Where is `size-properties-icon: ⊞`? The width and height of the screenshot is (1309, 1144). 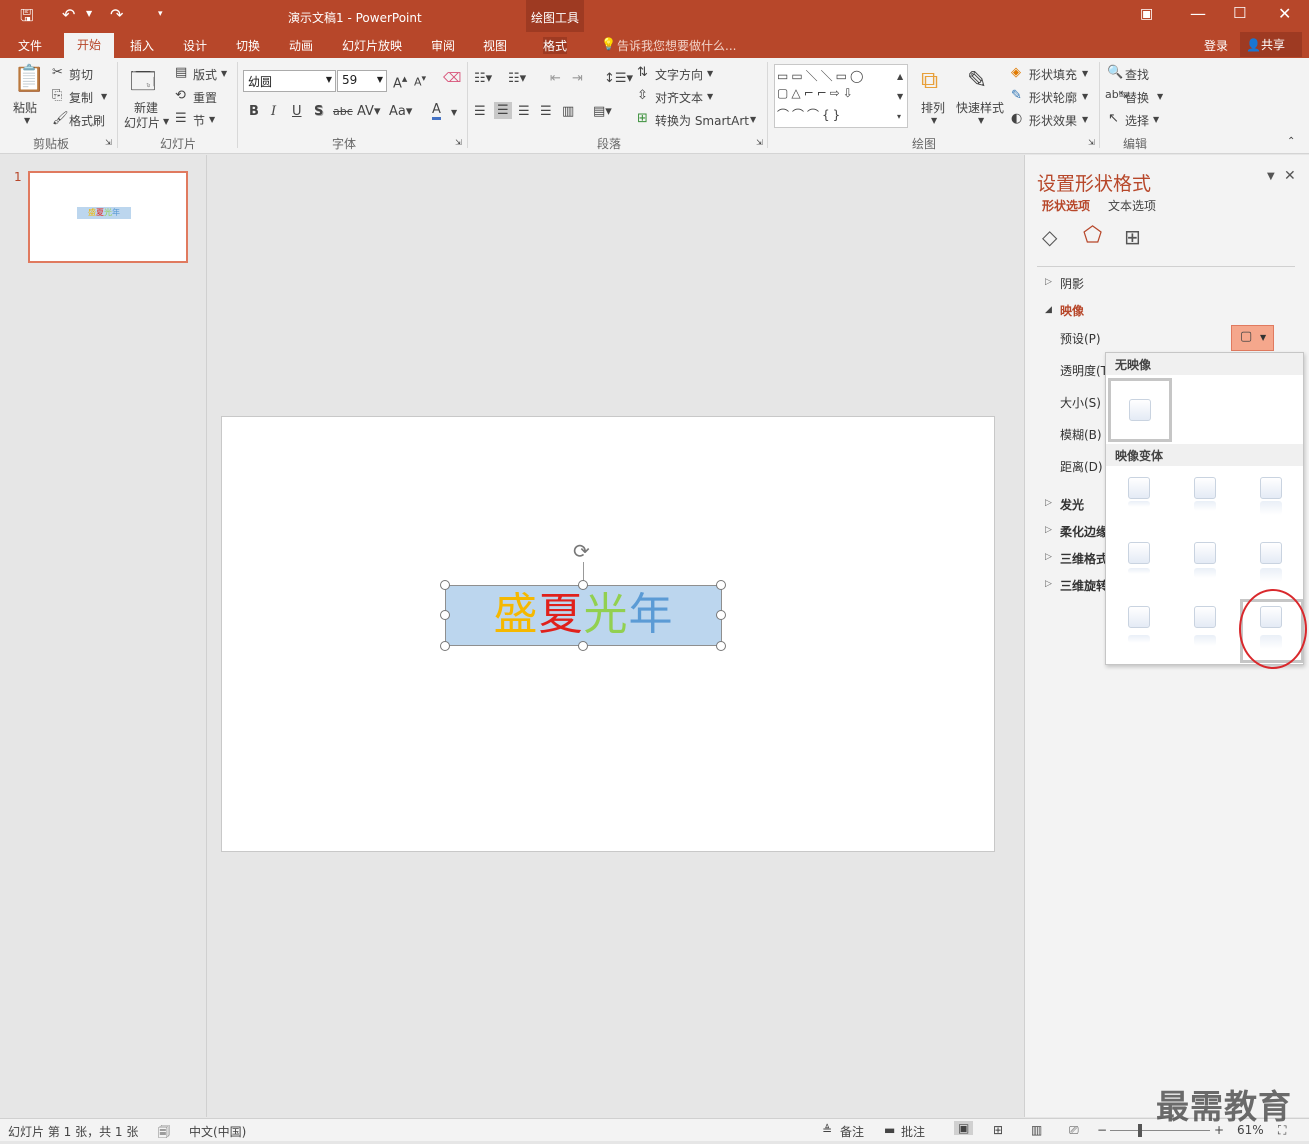
size-properties-icon: ⊞ is located at coordinates (1132, 237).